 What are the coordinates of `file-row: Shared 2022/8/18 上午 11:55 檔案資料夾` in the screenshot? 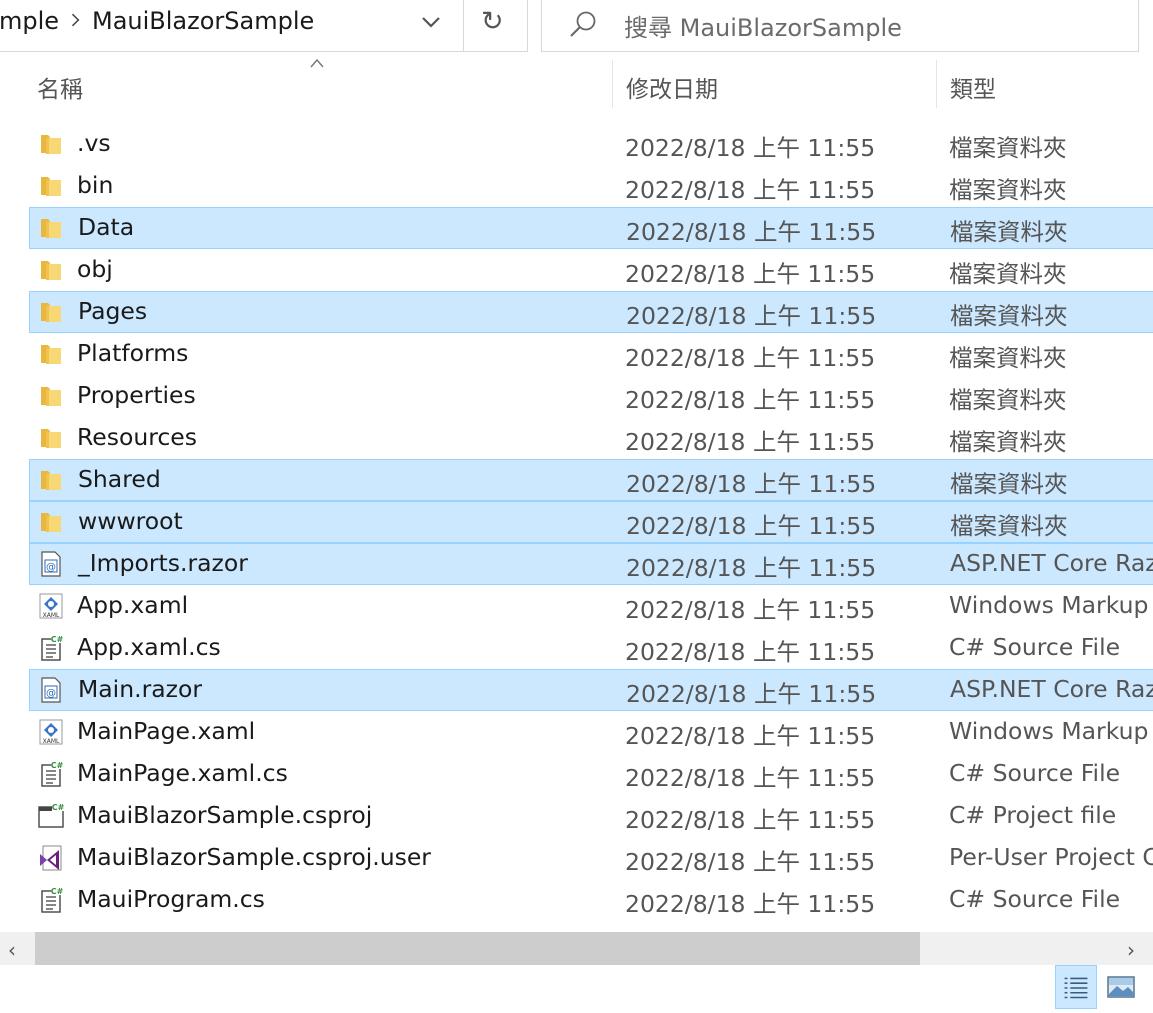 It's located at (591, 480).